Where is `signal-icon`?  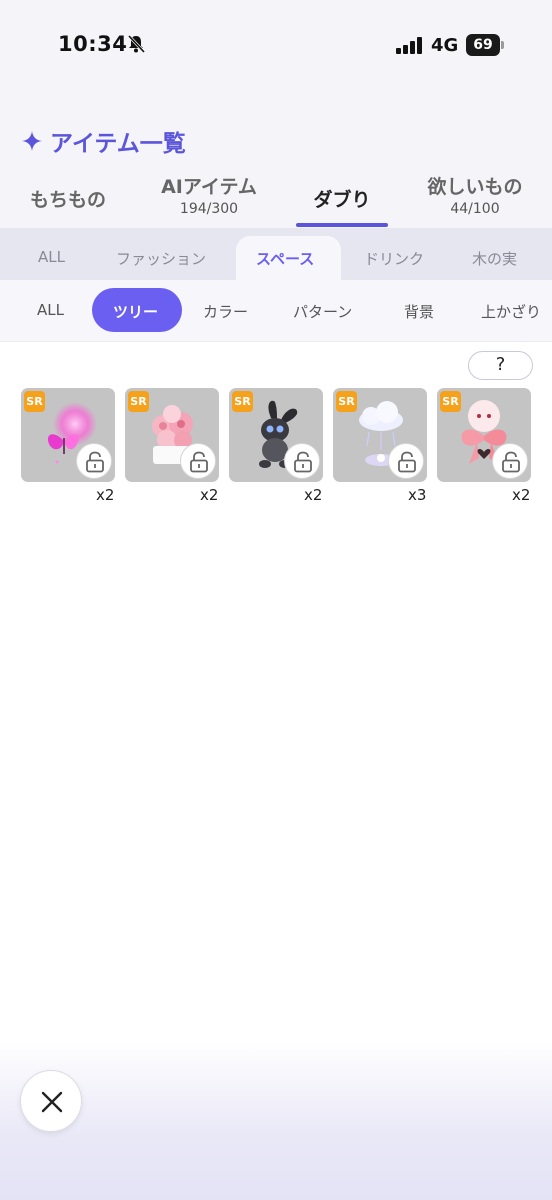
signal-icon is located at coordinates (409, 45).